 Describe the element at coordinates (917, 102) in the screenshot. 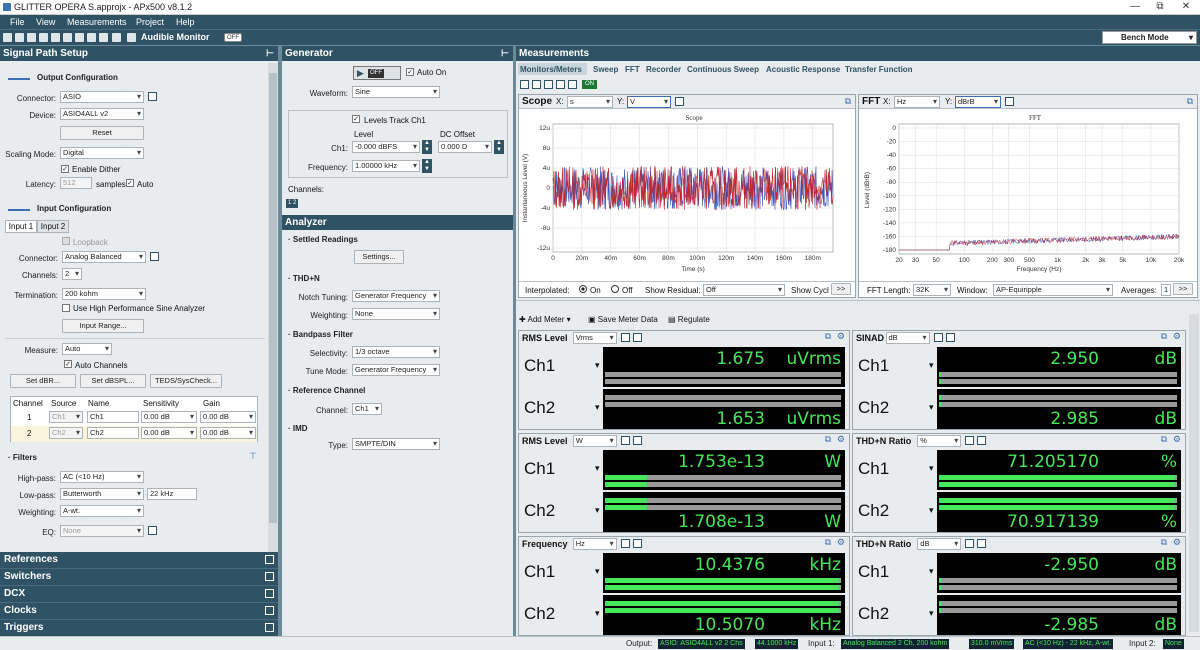

I see `fft-x-select: Hz` at that location.